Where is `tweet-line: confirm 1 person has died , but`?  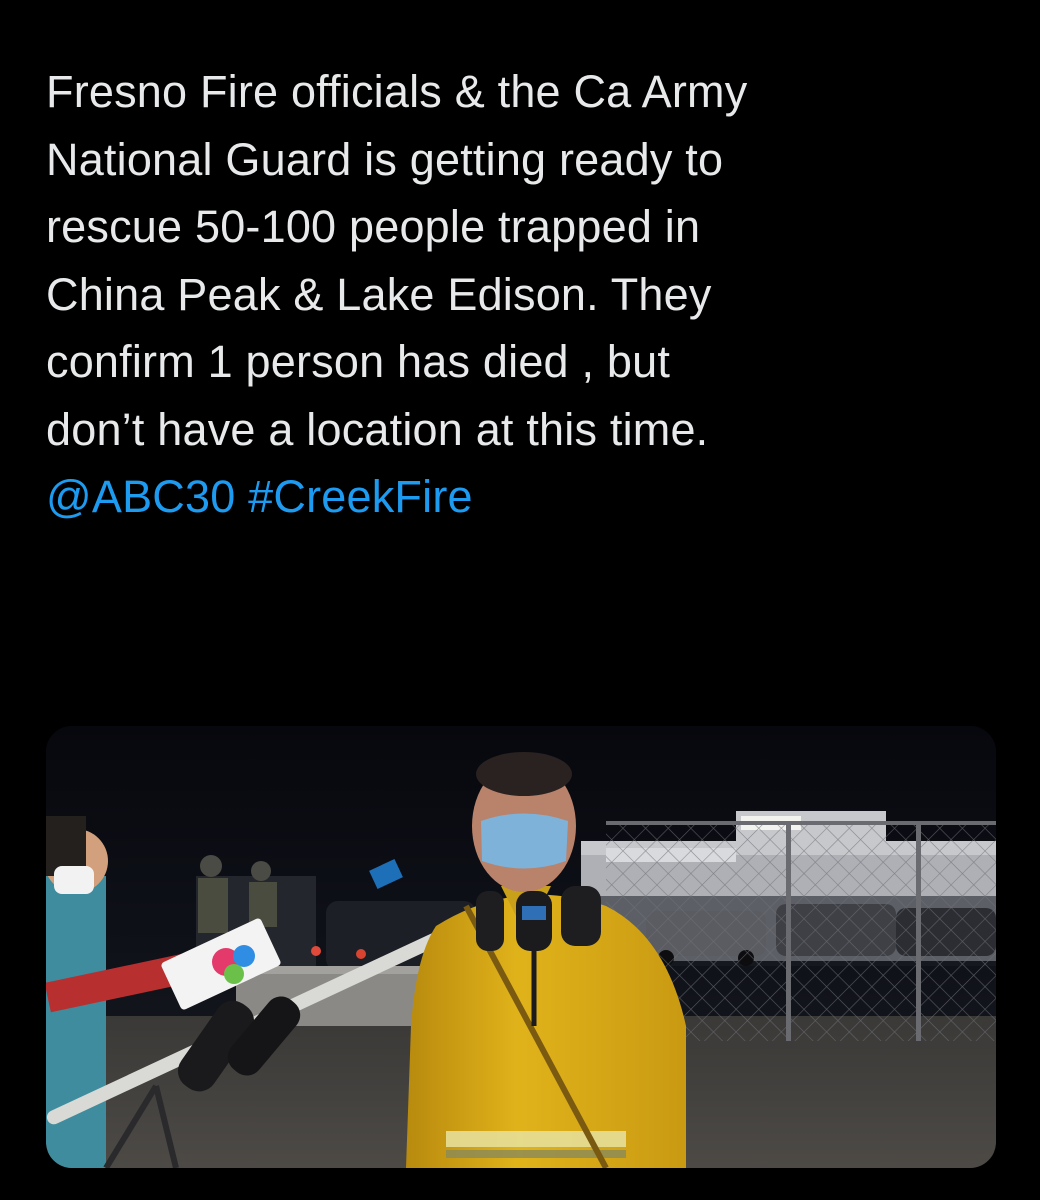
tweet-line: confirm 1 person has died , but is located at coordinates (358, 361).